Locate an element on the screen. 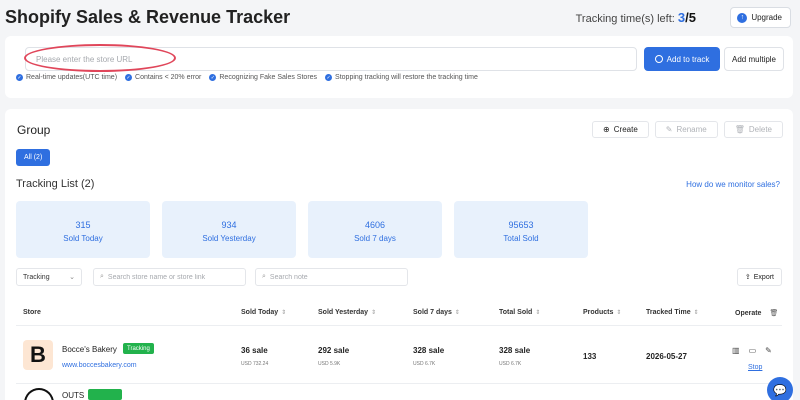 The width and height of the screenshot is (800, 400). track-icon is located at coordinates (658, 59).